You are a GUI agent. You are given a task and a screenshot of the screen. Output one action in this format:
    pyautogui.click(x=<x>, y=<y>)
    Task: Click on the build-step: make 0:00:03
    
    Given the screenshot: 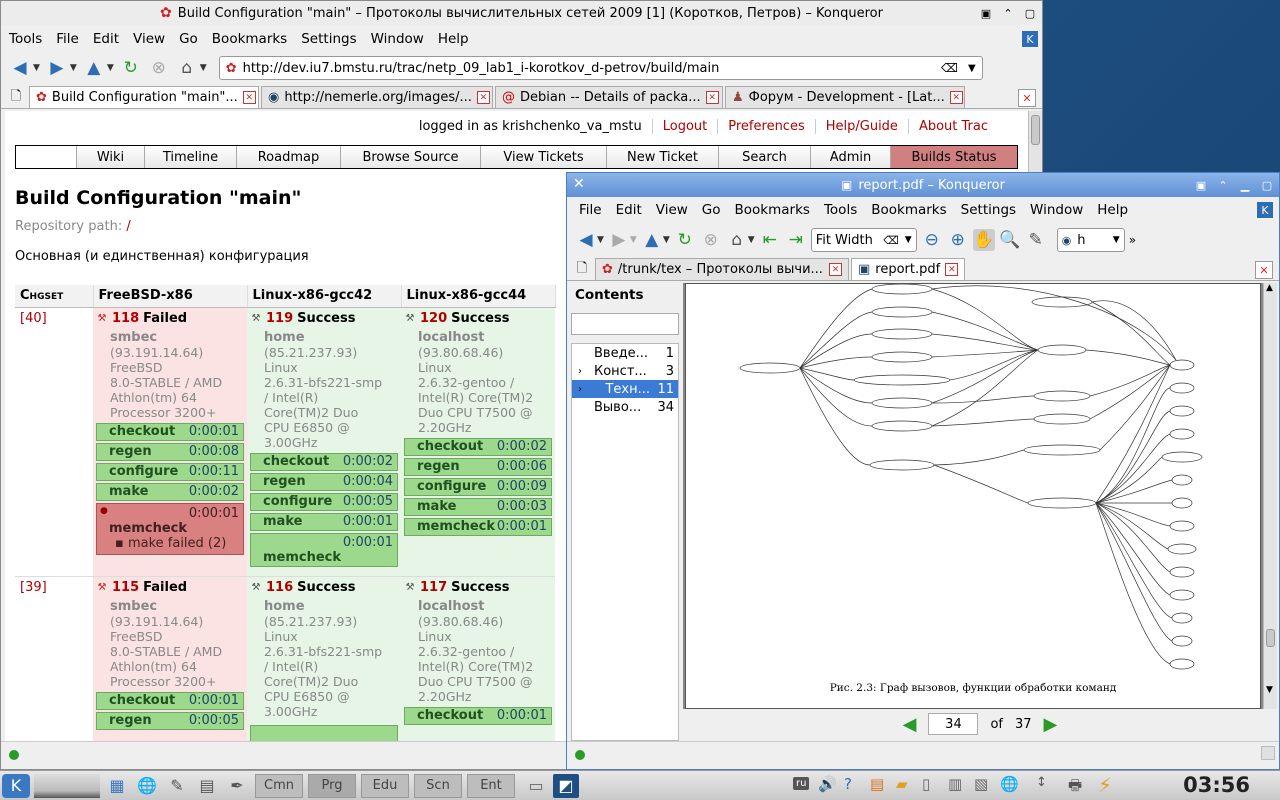 What is the action you would take?
    pyautogui.click(x=478, y=506)
    